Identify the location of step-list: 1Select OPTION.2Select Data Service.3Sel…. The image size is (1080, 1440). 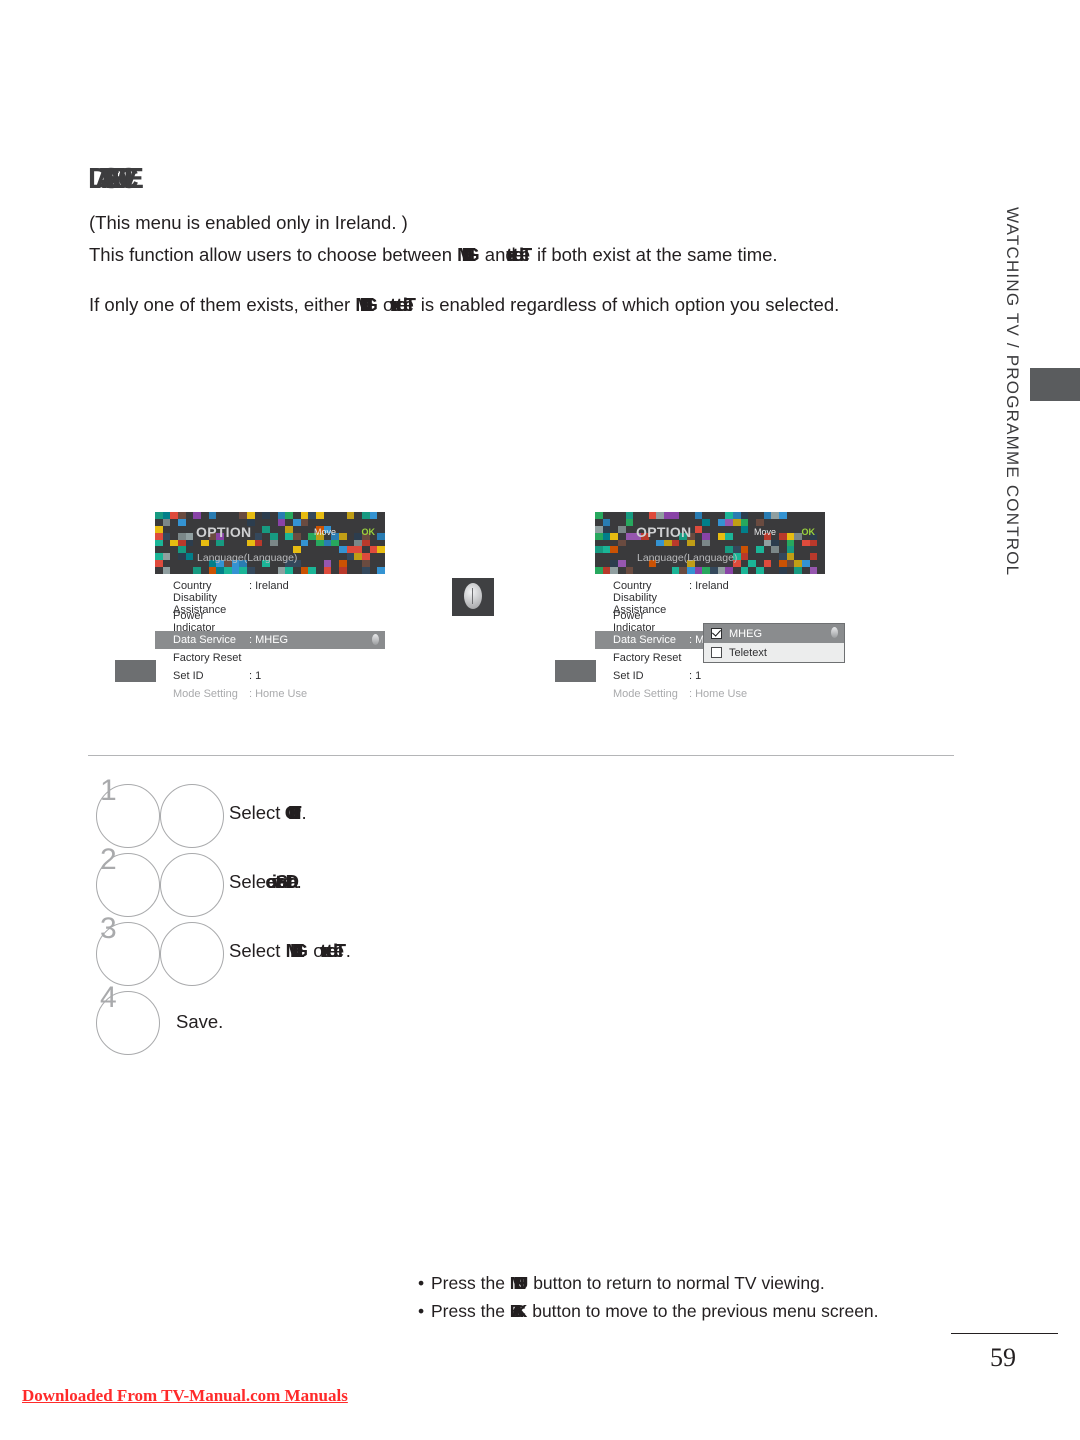
(506, 916).